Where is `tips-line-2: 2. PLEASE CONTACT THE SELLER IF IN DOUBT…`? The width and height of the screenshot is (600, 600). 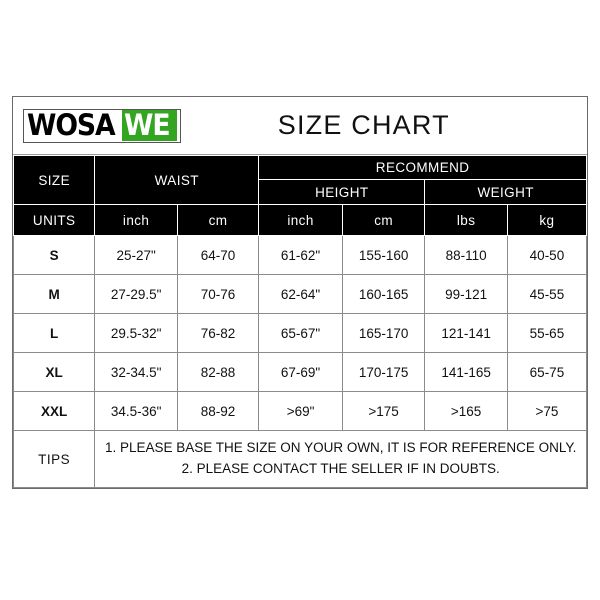 tips-line-2: 2. PLEASE CONTACT THE SELLER IF IN DOUBT… is located at coordinates (340, 468).